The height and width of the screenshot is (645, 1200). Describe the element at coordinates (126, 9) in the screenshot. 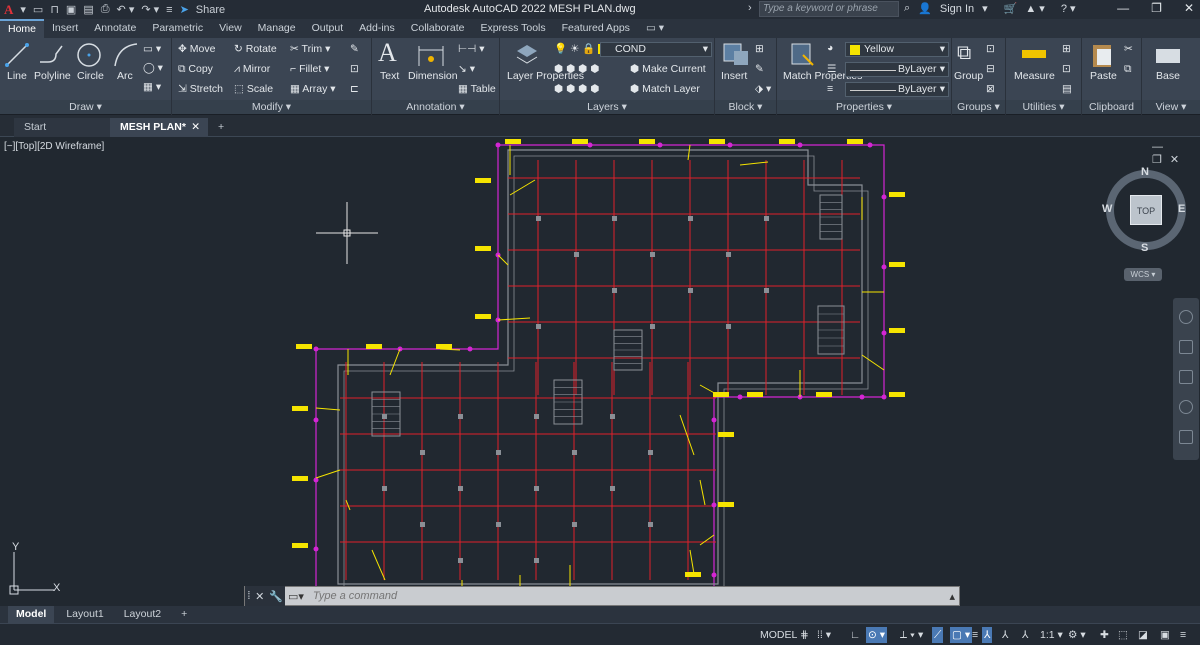

I see `undo-icon: ↶ ▾` at that location.